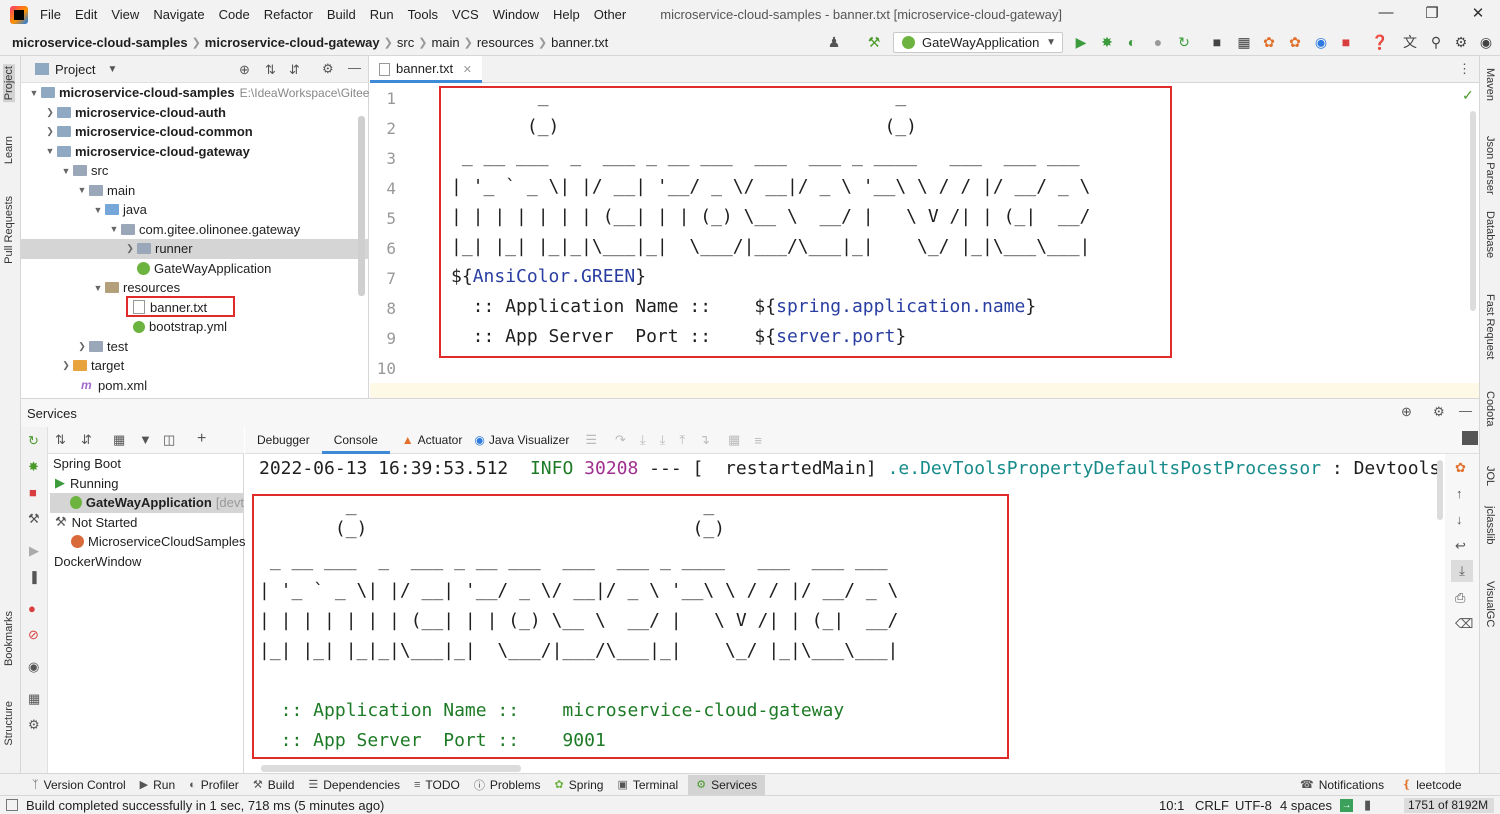 This screenshot has height=814, width=1500. What do you see at coordinates (9, 723) in the screenshot?
I see `tool-structure: Structure` at bounding box center [9, 723].